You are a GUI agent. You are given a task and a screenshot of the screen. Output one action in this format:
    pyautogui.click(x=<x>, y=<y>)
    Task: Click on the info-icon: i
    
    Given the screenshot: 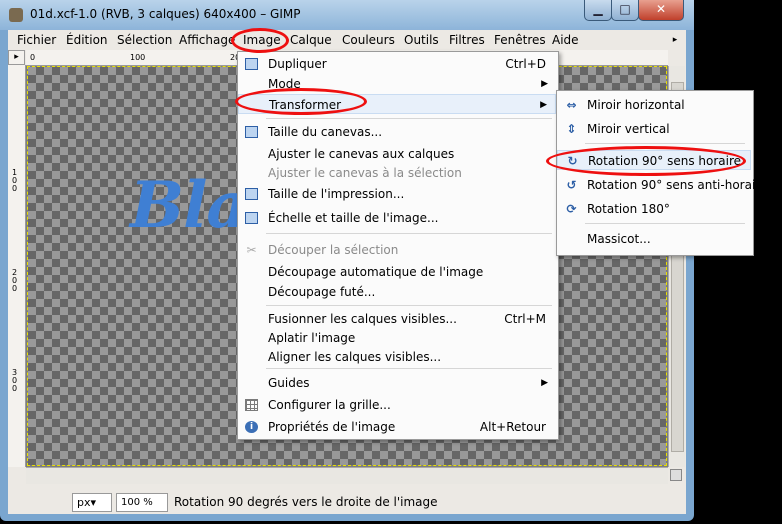 What is the action you would take?
    pyautogui.click(x=251, y=427)
    